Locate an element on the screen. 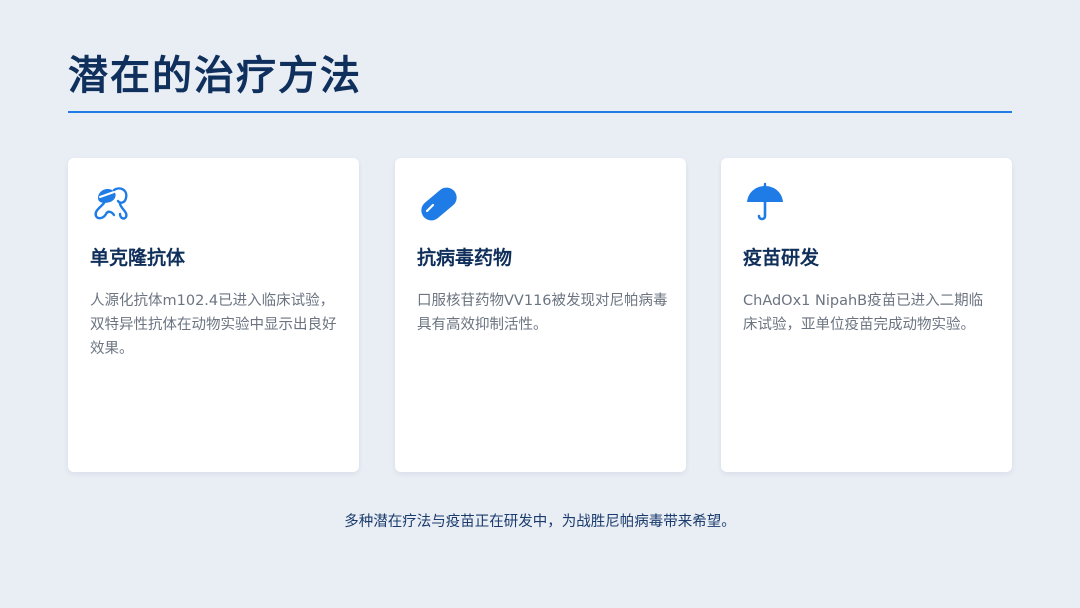 This screenshot has width=1080, height=608. card-description: 口服核苷药物VV116被发现对尼帕病毒具有高效抑制活性。 is located at coordinates (542, 313).